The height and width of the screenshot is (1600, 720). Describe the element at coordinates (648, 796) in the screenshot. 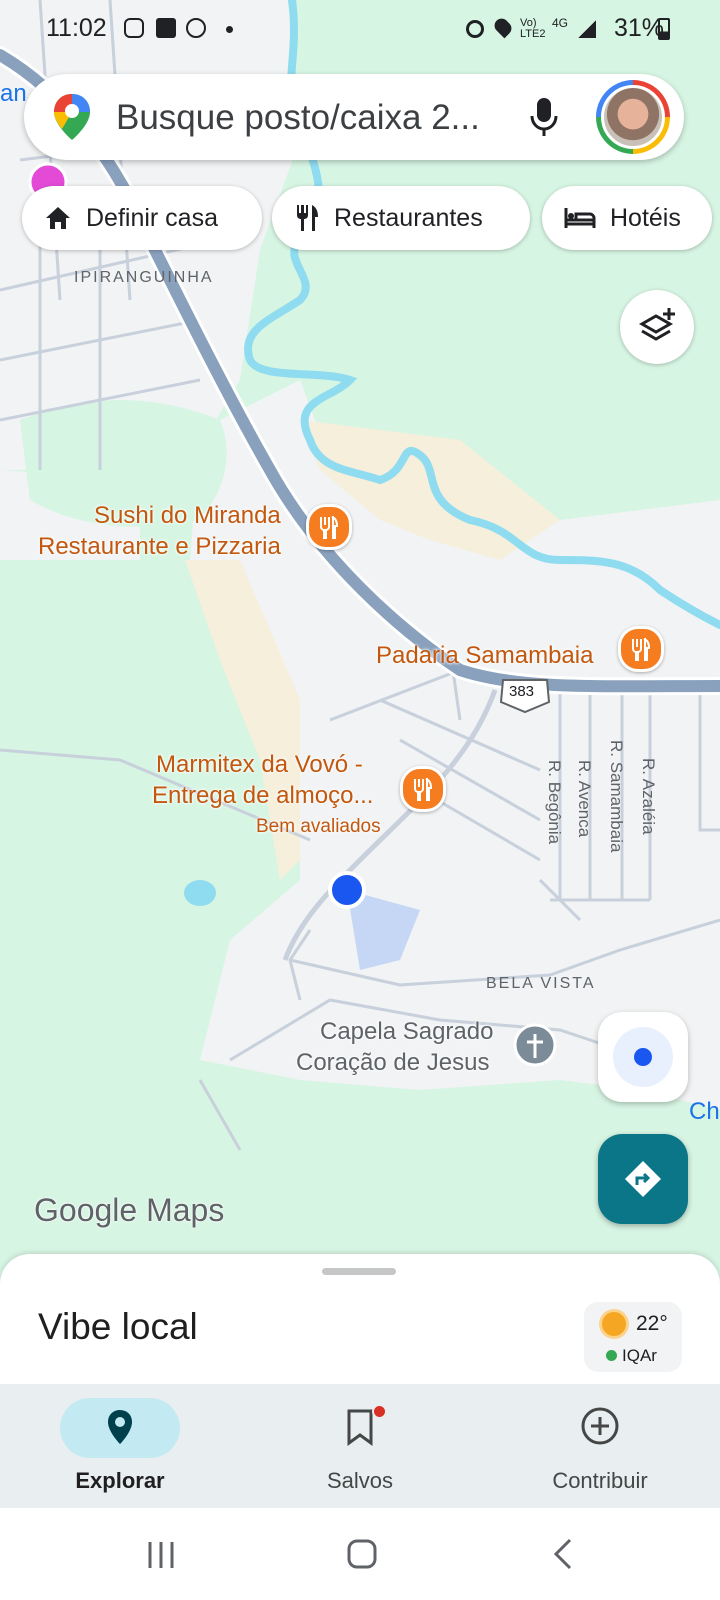

I see `street-label-azaleia: R. Azaléia` at that location.